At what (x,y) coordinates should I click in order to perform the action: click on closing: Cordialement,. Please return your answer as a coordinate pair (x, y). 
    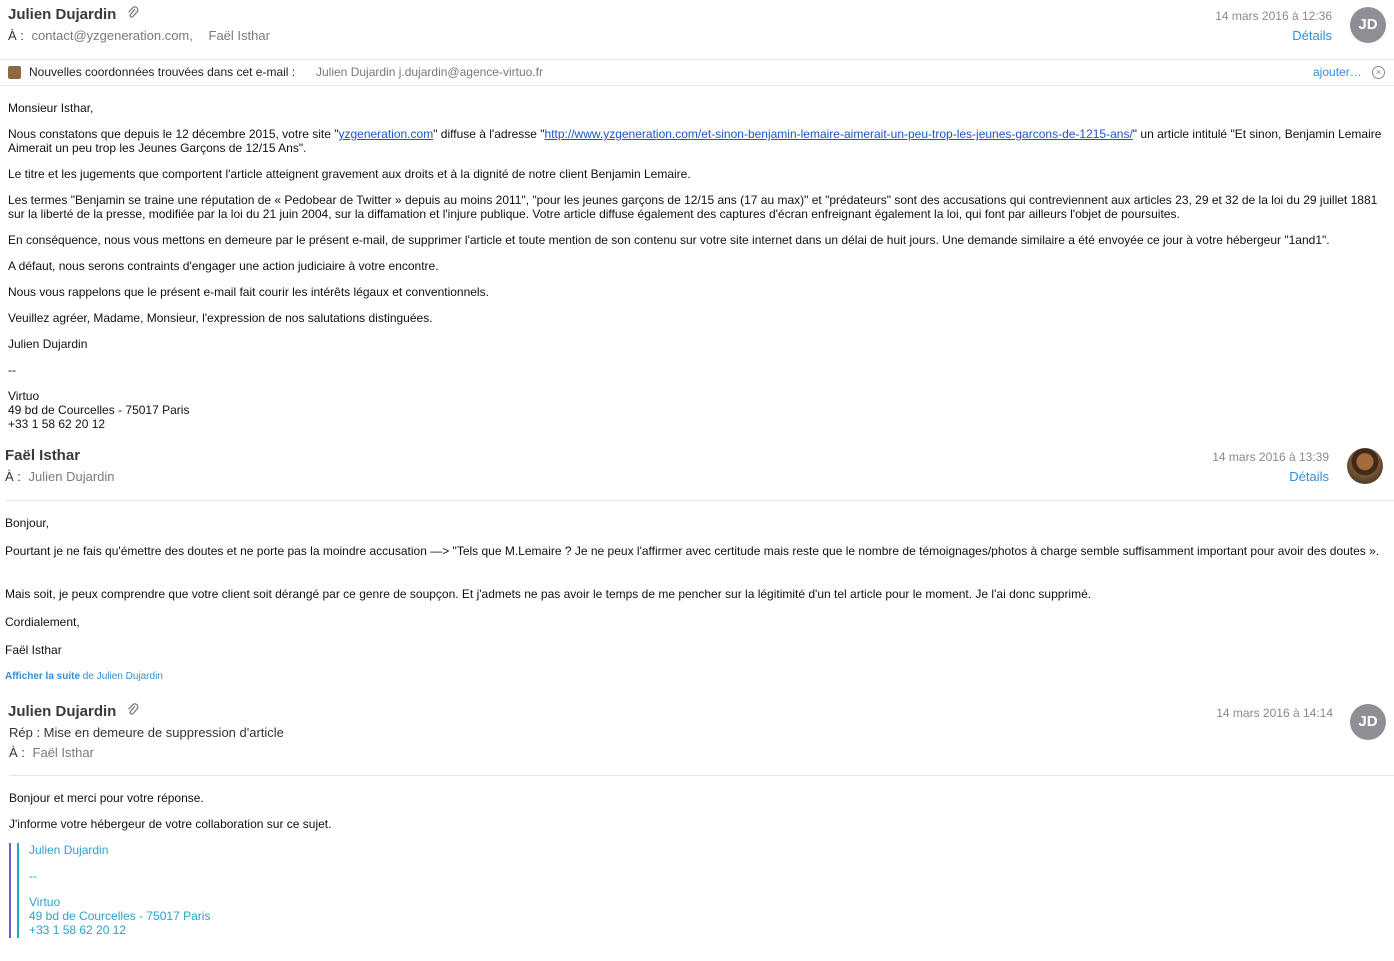
    Looking at the image, I should click on (42, 622).